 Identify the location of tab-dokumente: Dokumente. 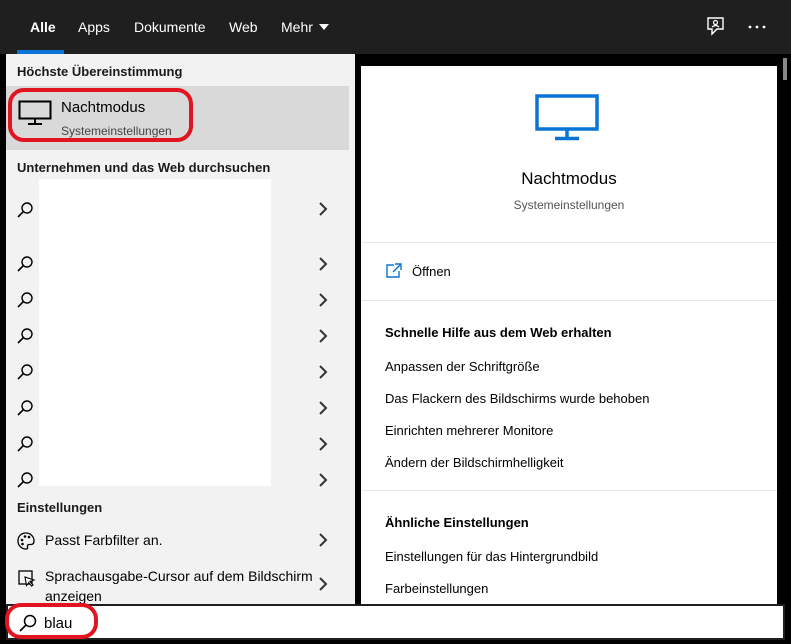
(170, 27).